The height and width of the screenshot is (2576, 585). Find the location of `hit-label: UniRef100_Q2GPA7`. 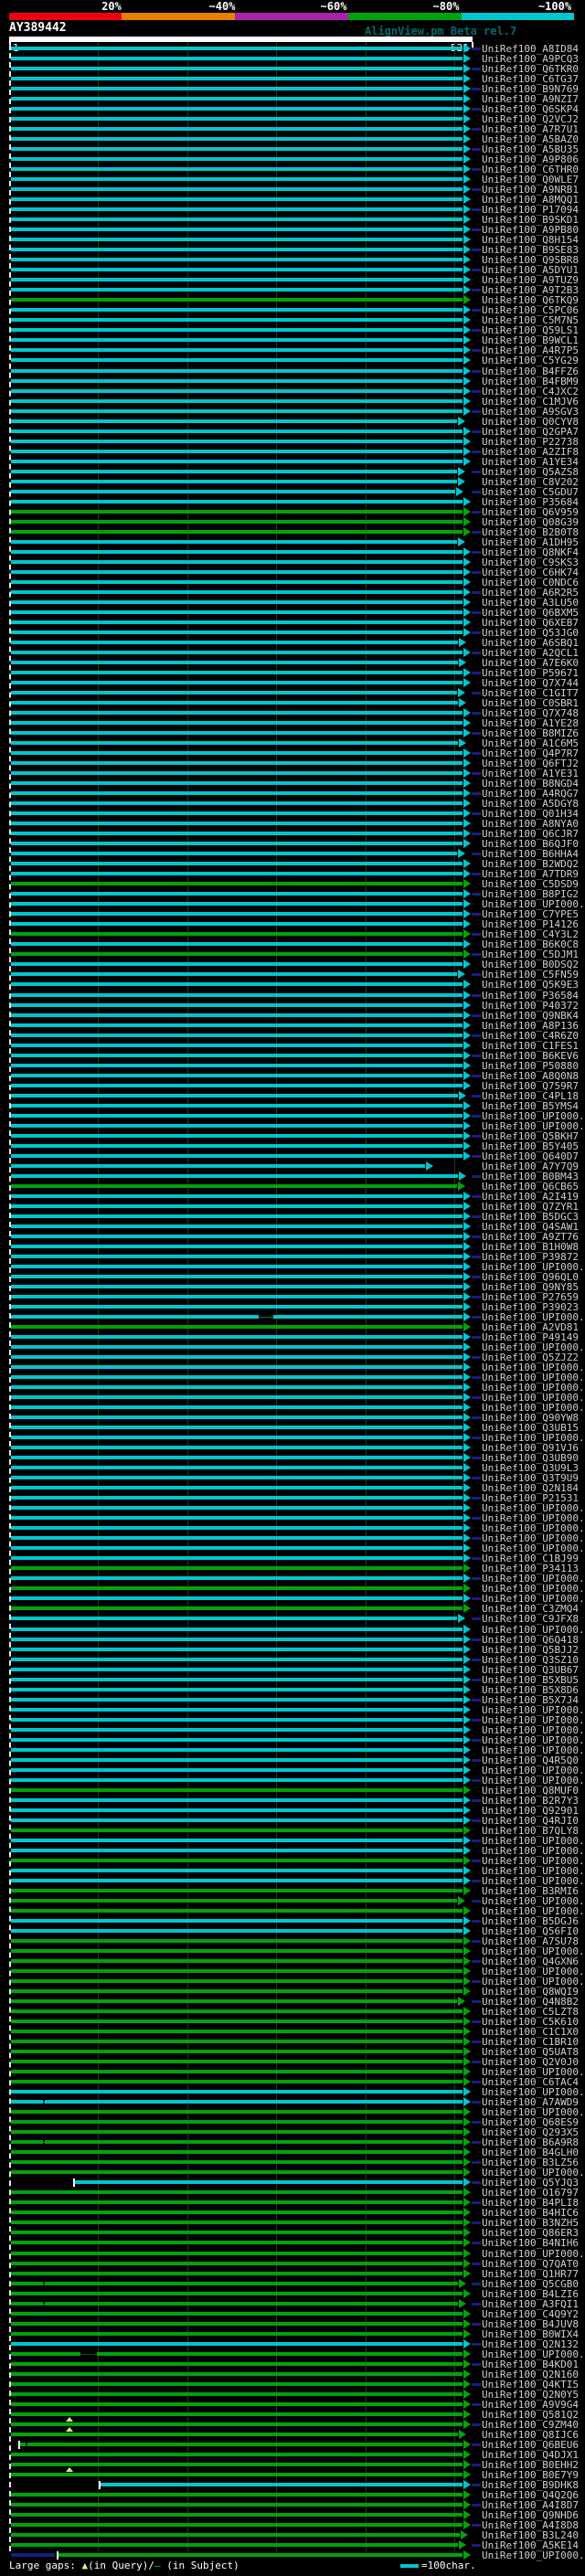

hit-label: UniRef100_Q2GPA7 is located at coordinates (531, 432).